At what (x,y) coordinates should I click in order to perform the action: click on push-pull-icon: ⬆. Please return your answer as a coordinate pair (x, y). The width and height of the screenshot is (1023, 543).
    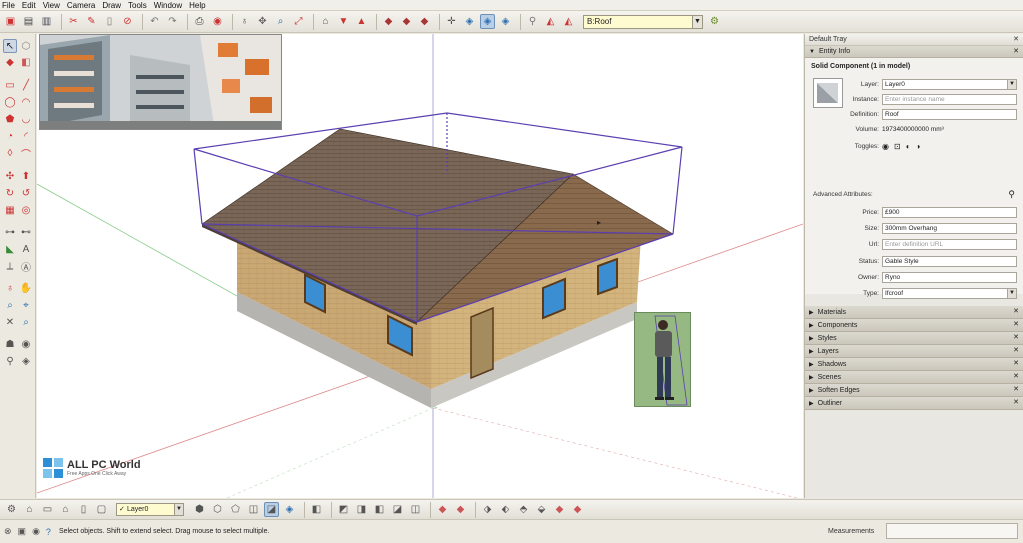
    Looking at the image, I should click on (26, 176).